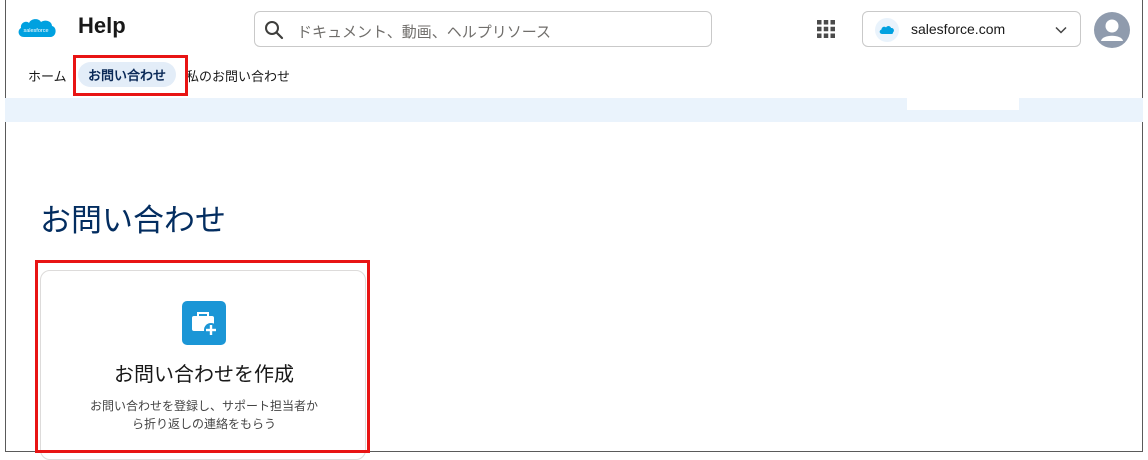 The width and height of the screenshot is (1148, 460). I want to click on highlight-box-tab, so click(130, 75).